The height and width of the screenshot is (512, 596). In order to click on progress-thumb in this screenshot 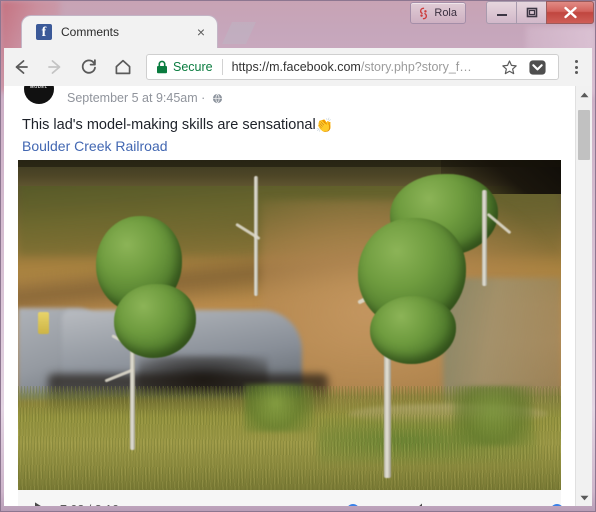, I will do `click(353, 504)`.